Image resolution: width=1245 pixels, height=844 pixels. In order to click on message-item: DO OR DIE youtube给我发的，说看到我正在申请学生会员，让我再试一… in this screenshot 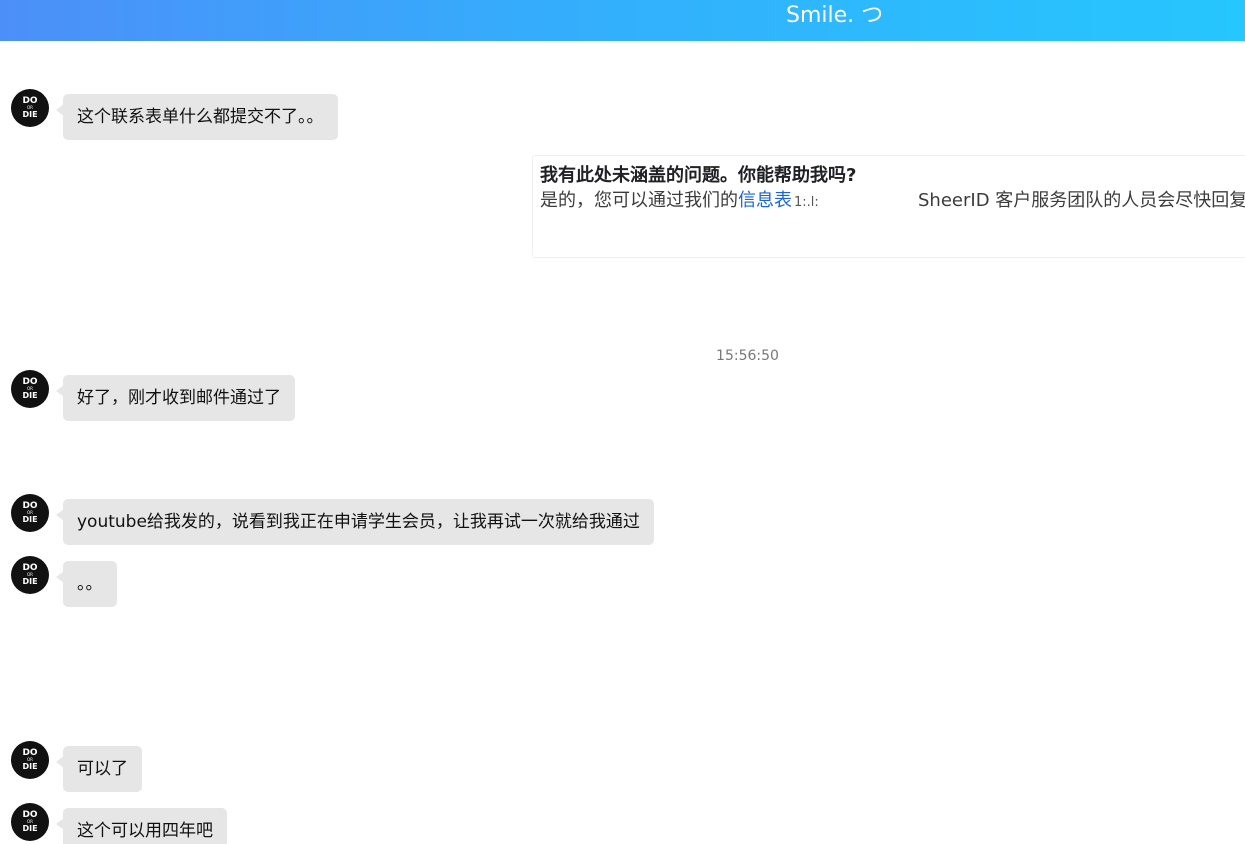, I will do `click(336, 519)`.